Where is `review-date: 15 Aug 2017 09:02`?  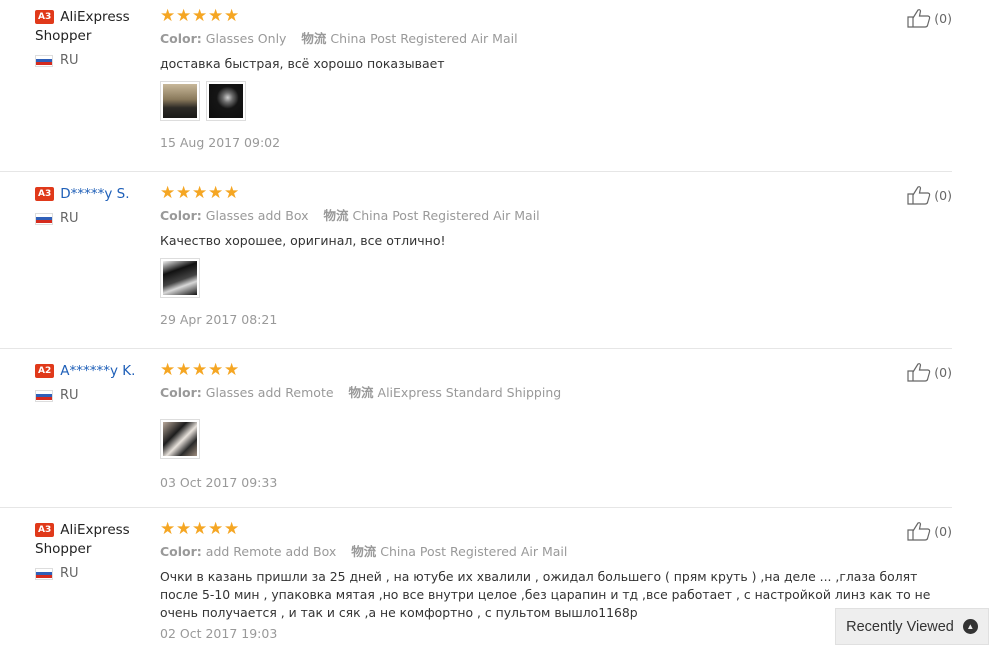
review-date: 15 Aug 2017 09:02 is located at coordinates (220, 142).